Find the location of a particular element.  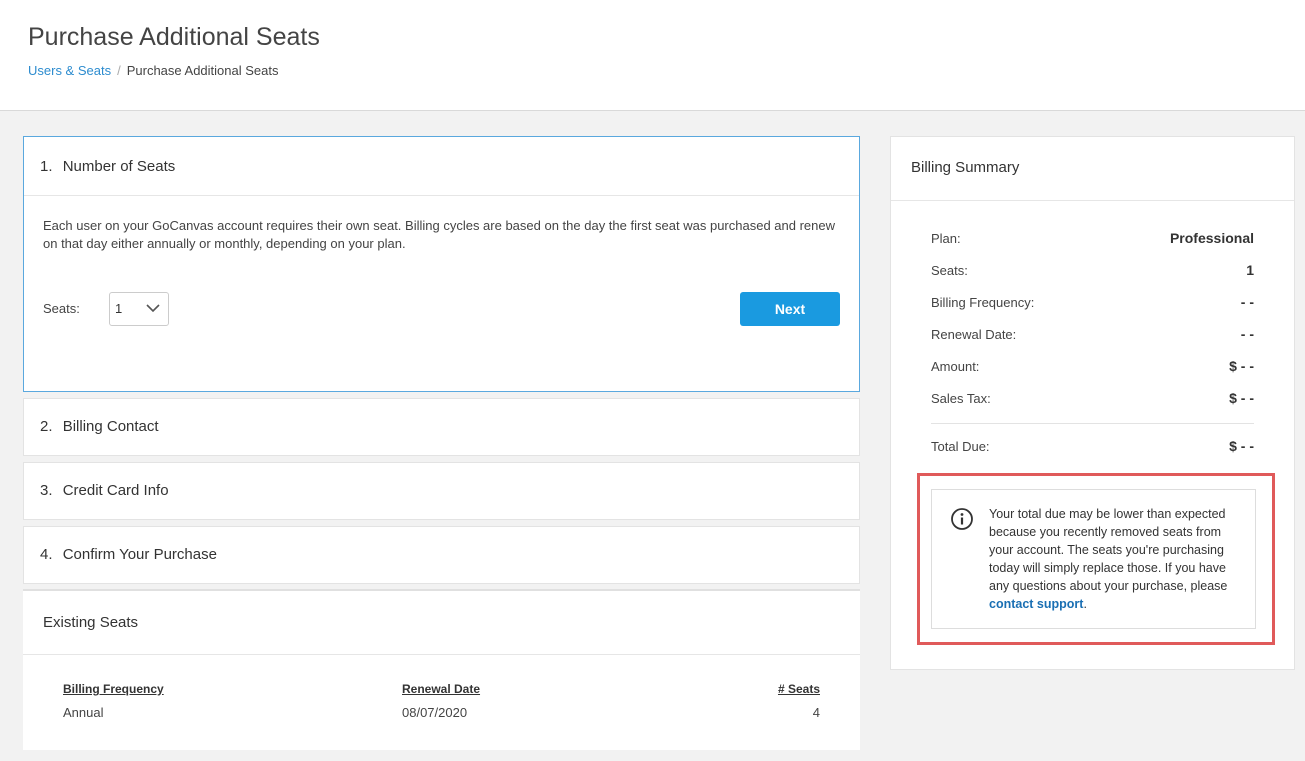

step-label: Number of Seats is located at coordinates (119, 166).